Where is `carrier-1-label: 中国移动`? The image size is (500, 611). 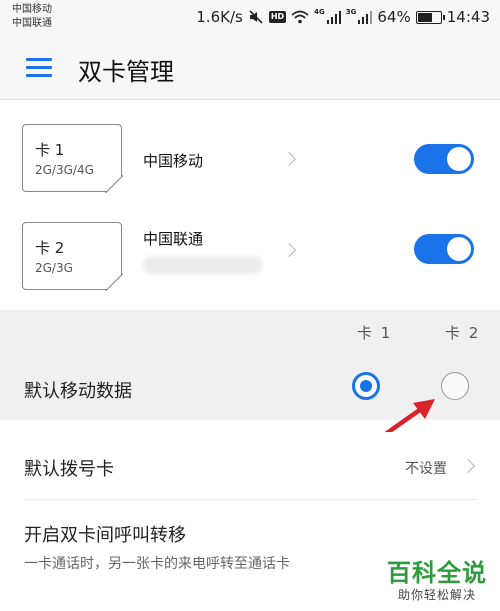
carrier-1-label: 中国移动 is located at coordinates (32, 9).